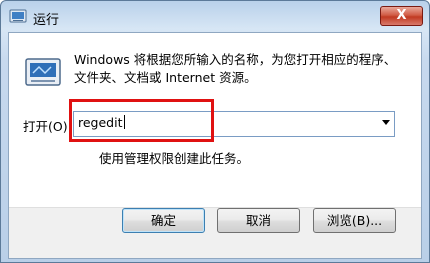  I want to click on close-icon: X, so click(401, 15).